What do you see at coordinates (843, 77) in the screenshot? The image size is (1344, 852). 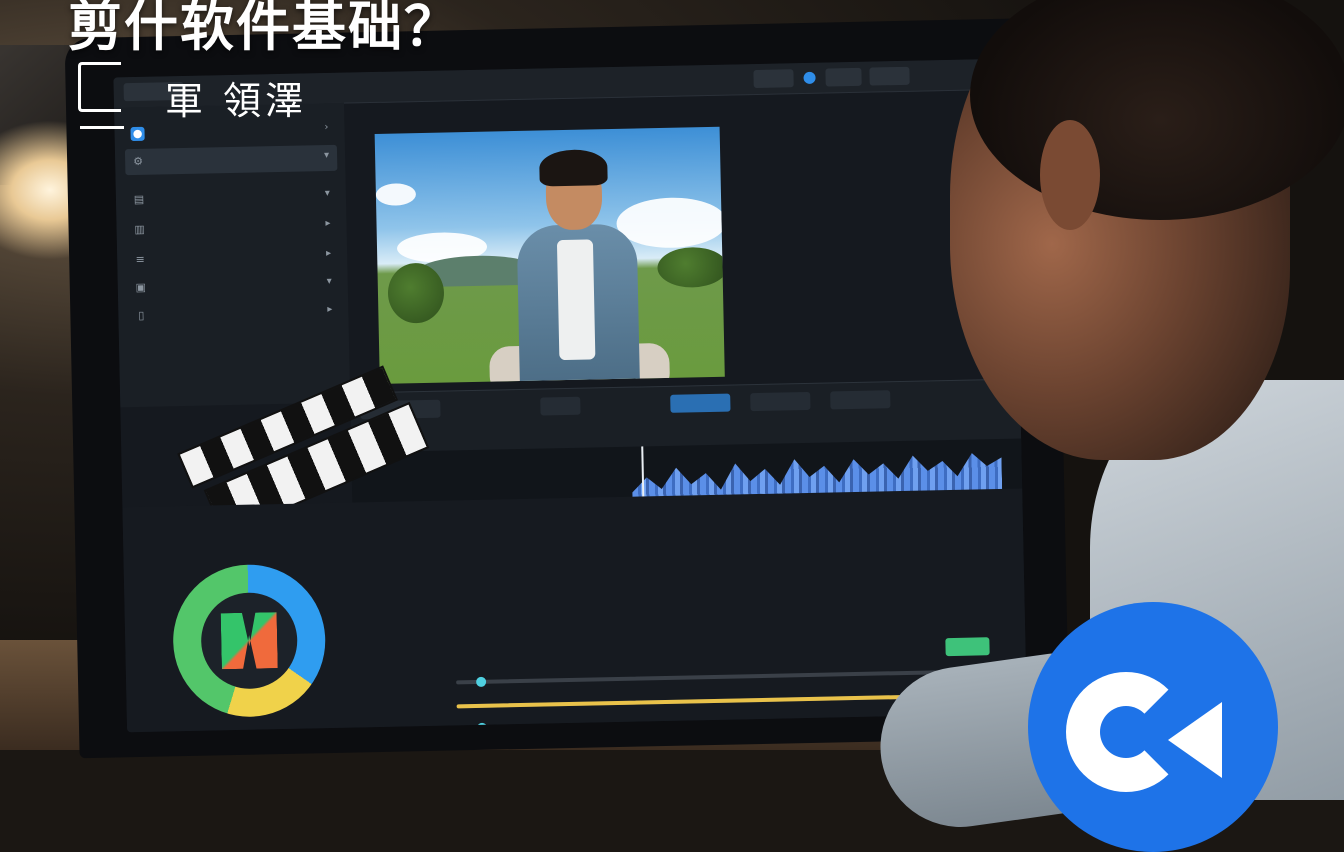 I see `toolbar-button-share` at bounding box center [843, 77].